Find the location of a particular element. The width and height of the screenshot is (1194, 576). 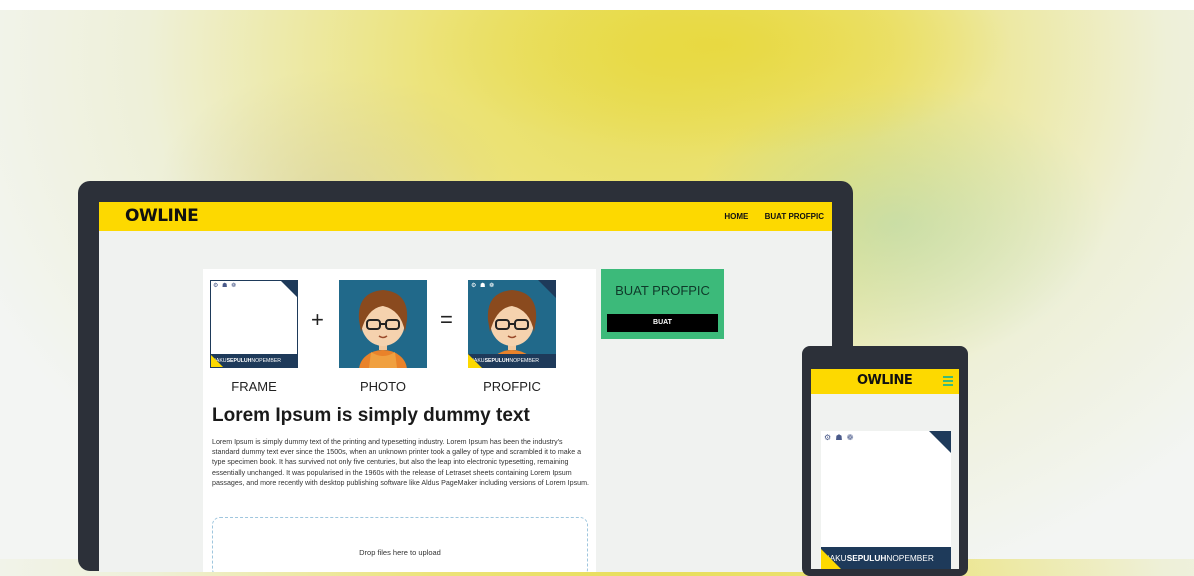

phone-screen: OWLINE ⚙ ☗ ❁ #AKUSEPULUHNOPEMBER is located at coordinates (885, 469).